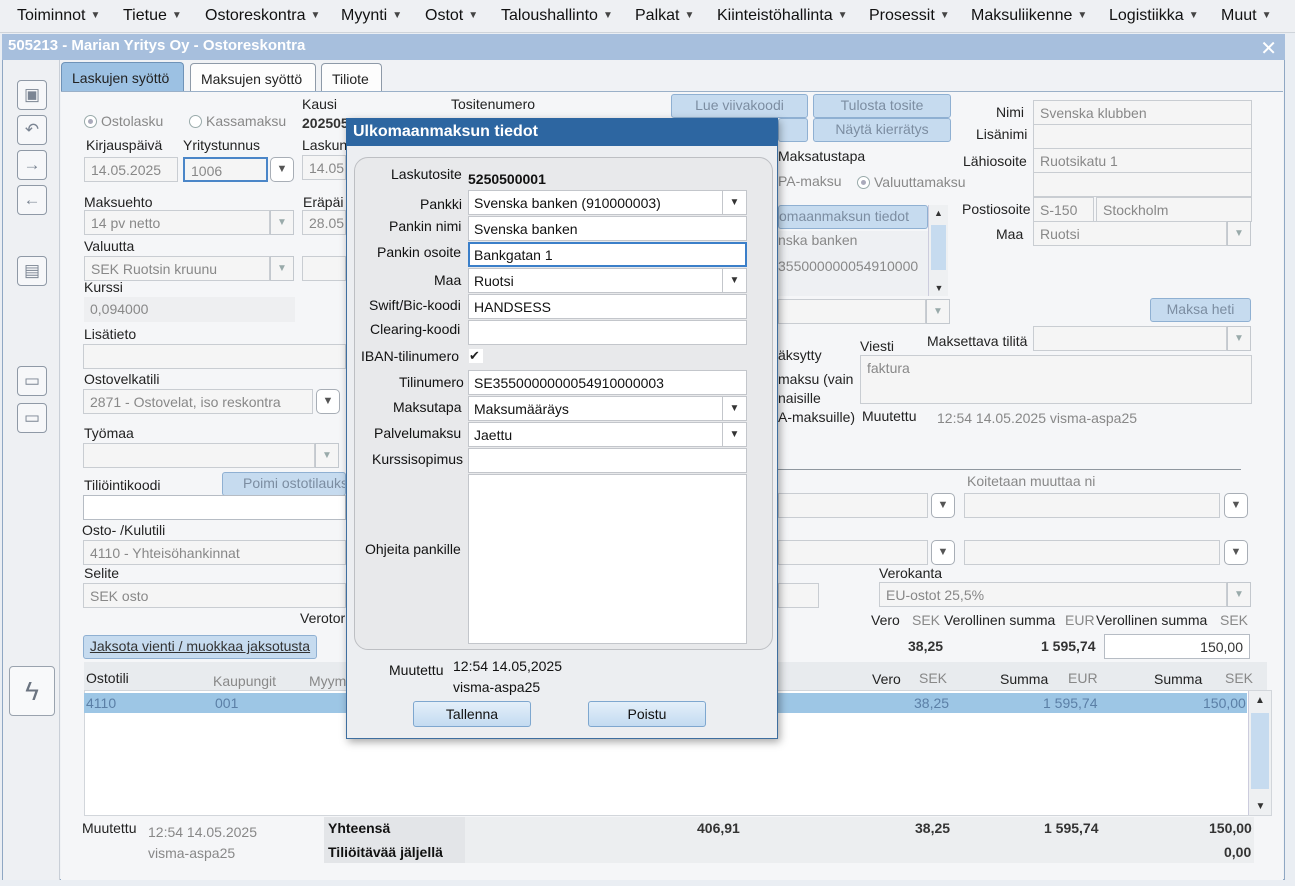 The width and height of the screenshot is (1295, 886). I want to click on undo-icon: ↶, so click(32, 130).